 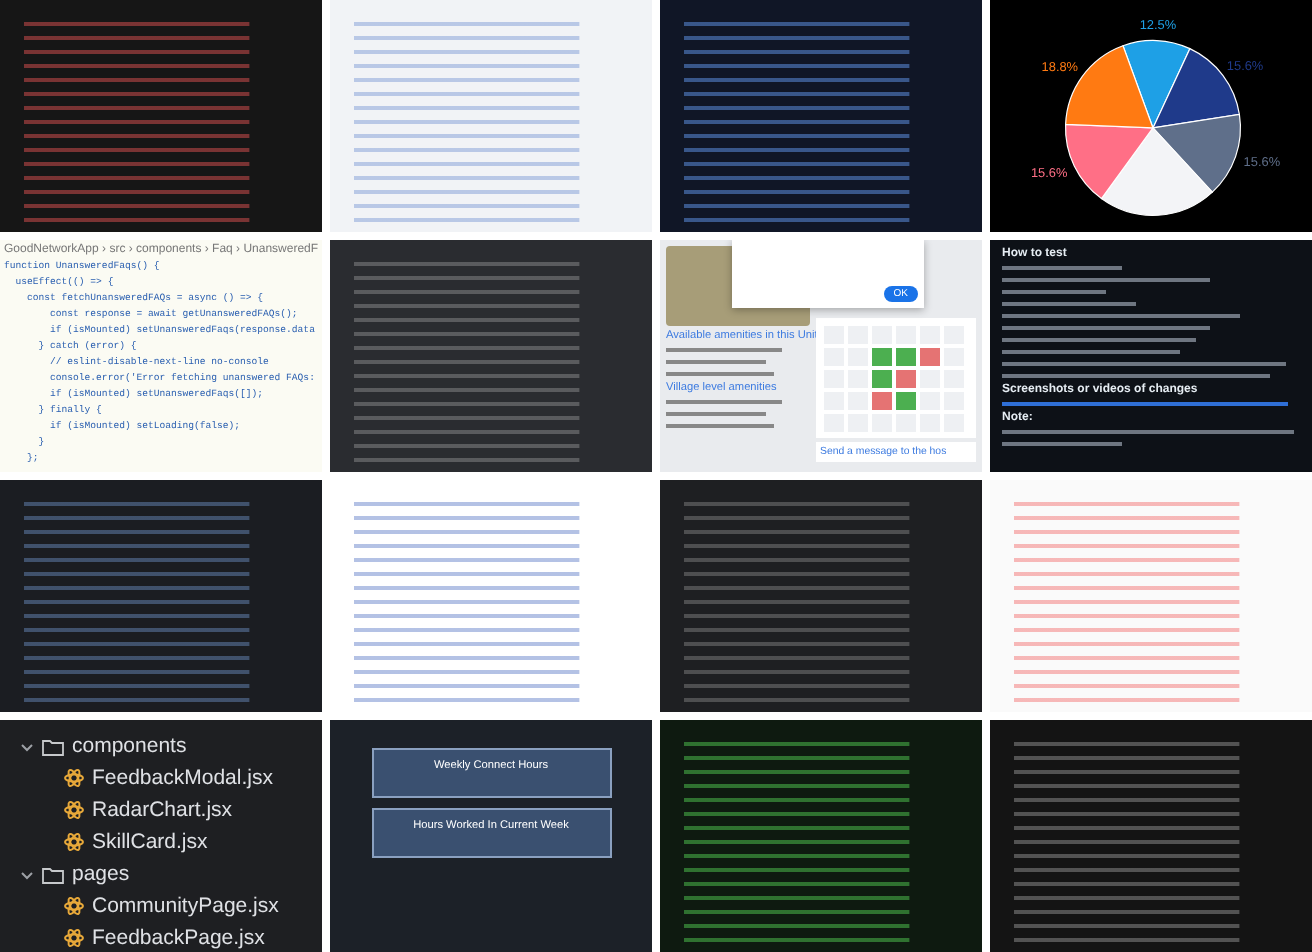 I want to click on file-name: FeedbackModal.jsx, so click(x=182, y=778).